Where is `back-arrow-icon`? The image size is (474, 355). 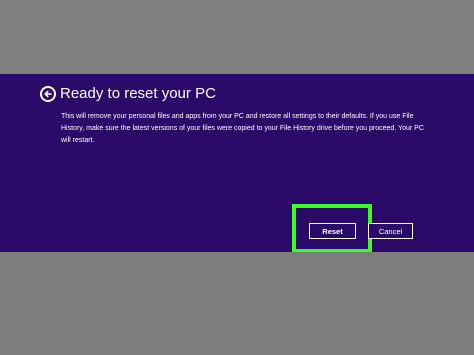
back-arrow-icon is located at coordinates (48, 94).